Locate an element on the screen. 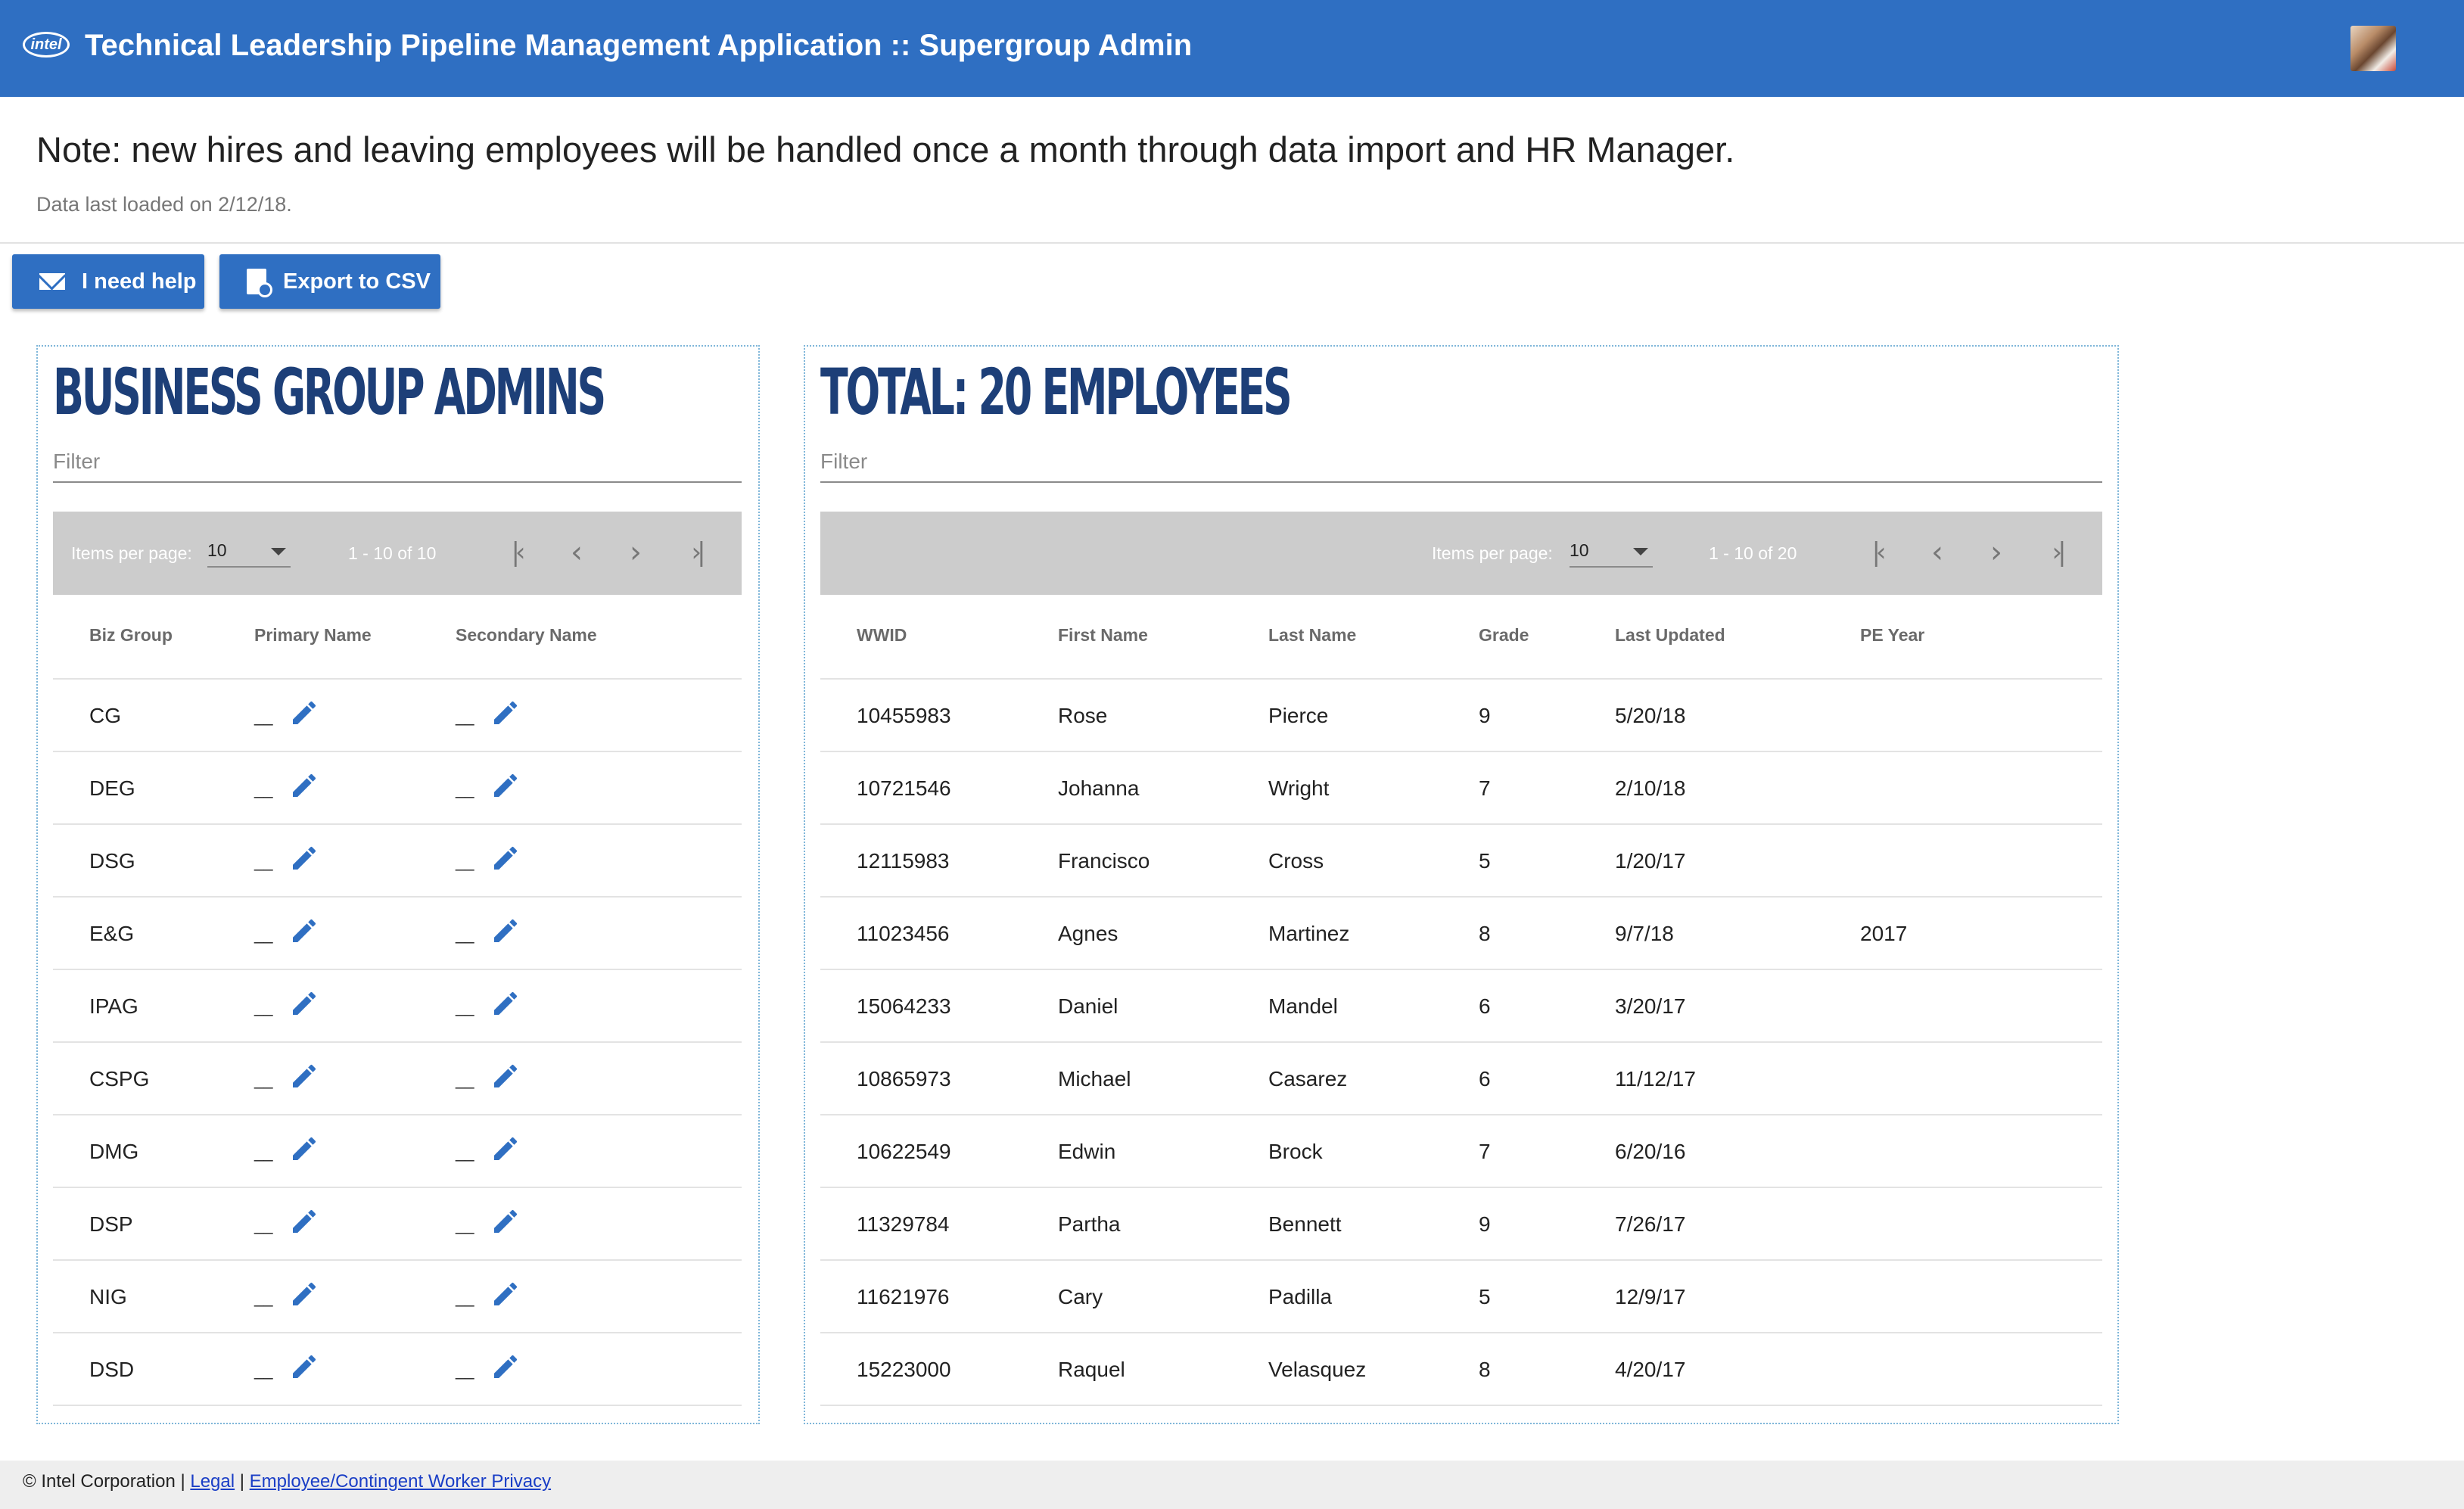  biz-group-cell: E&G is located at coordinates (112, 933).